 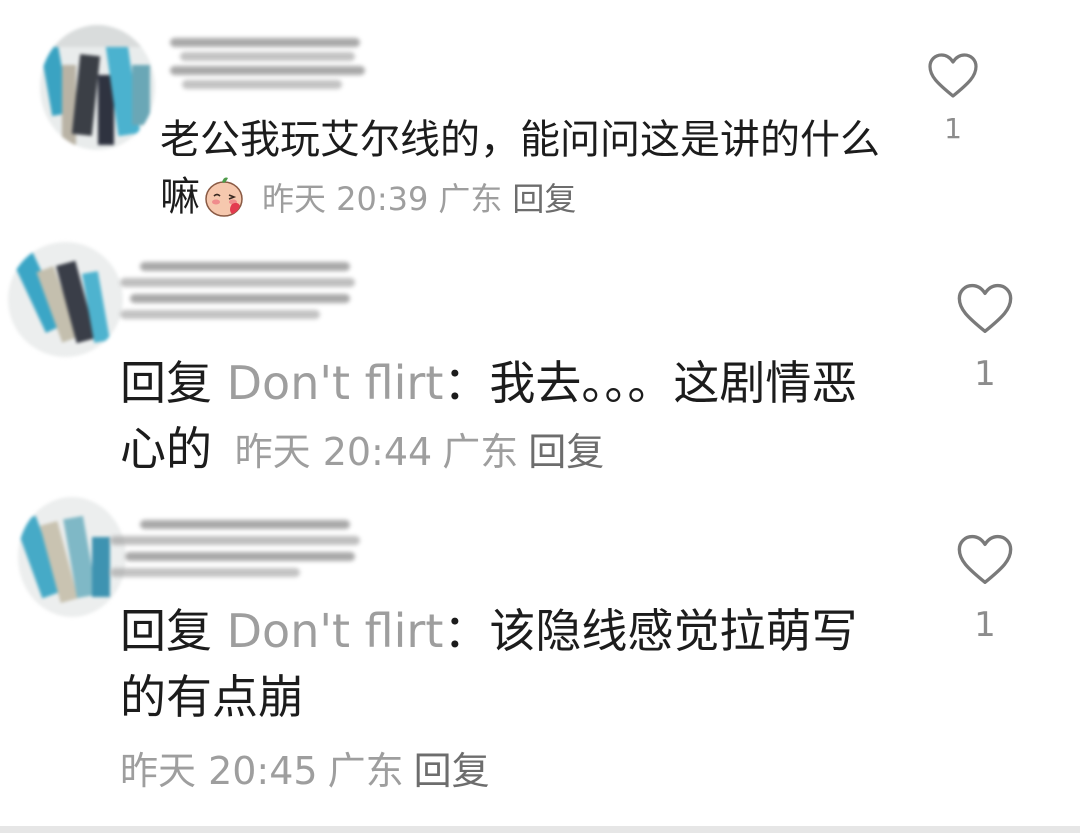 I want to click on comment-body: 回复 Don't flirt：该隐线感觉拉萌写的有点崩, so click(x=490, y=664).